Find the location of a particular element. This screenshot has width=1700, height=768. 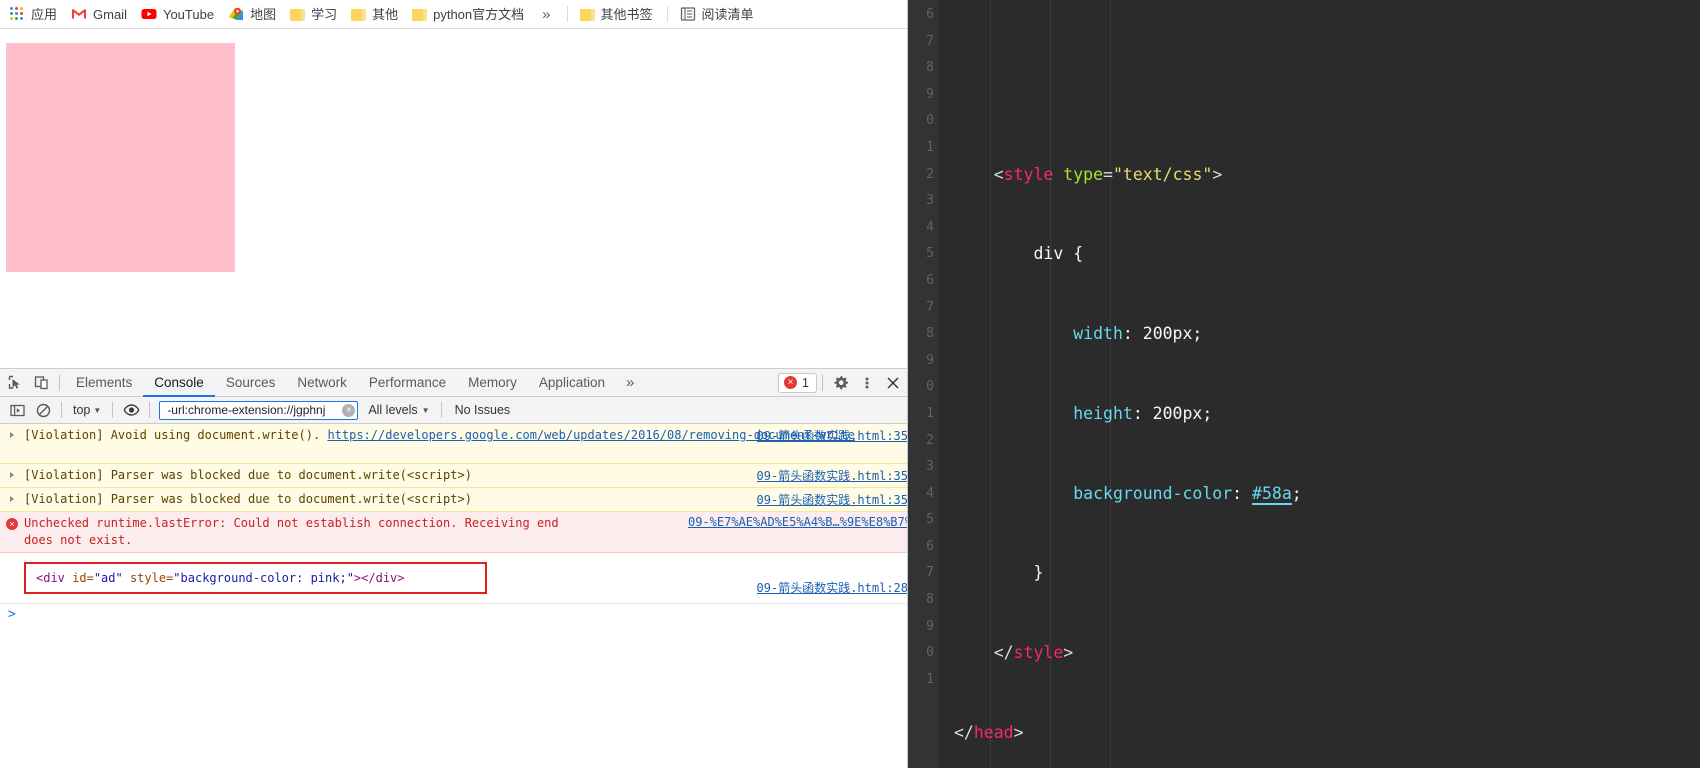

more-vertical-icon is located at coordinates (867, 383).